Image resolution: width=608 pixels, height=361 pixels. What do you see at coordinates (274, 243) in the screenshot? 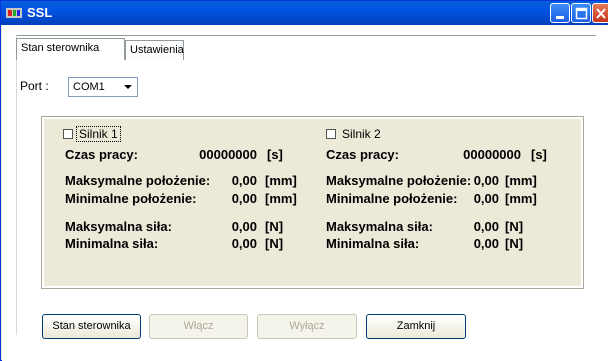
I see `motor1-min-force-unit: [N]` at bounding box center [274, 243].